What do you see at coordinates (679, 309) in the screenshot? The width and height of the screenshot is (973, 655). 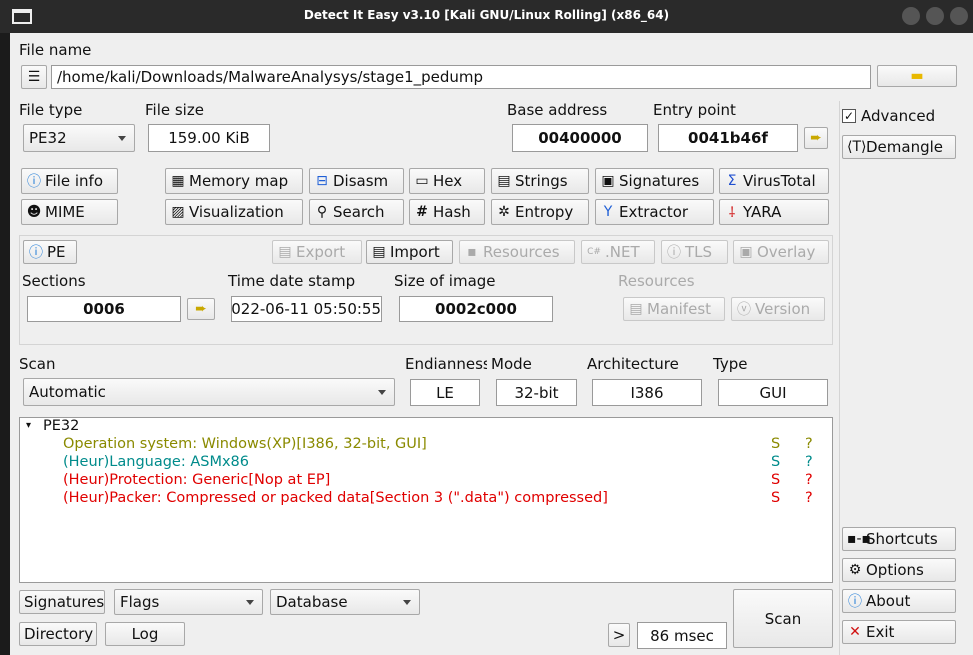 I see `manifest-label: Manifest` at bounding box center [679, 309].